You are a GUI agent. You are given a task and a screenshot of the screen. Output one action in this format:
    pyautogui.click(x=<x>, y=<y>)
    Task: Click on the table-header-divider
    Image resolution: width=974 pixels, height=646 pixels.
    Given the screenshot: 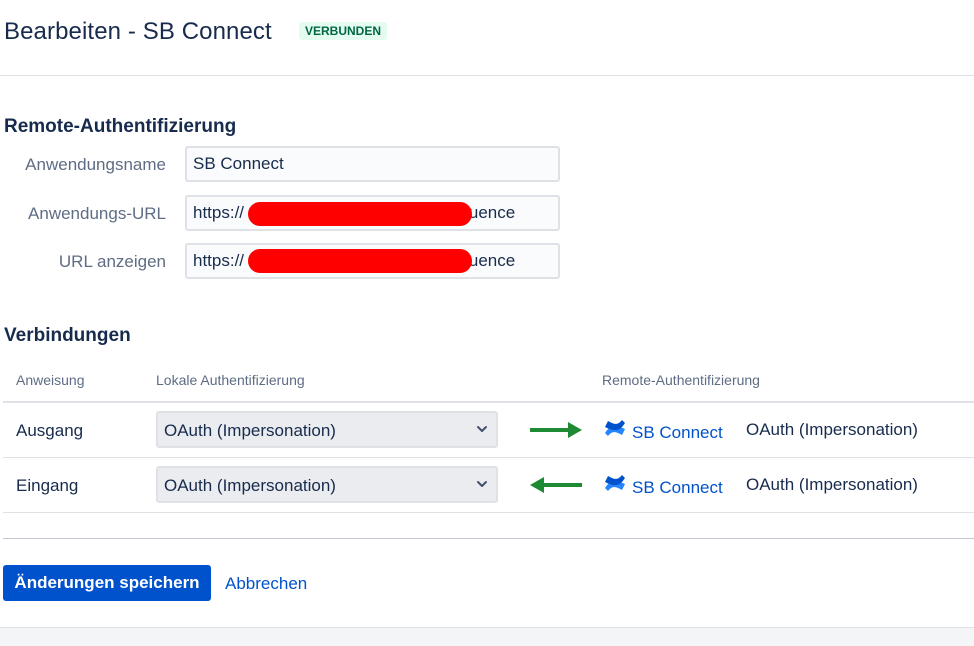 What is the action you would take?
    pyautogui.click(x=488, y=402)
    